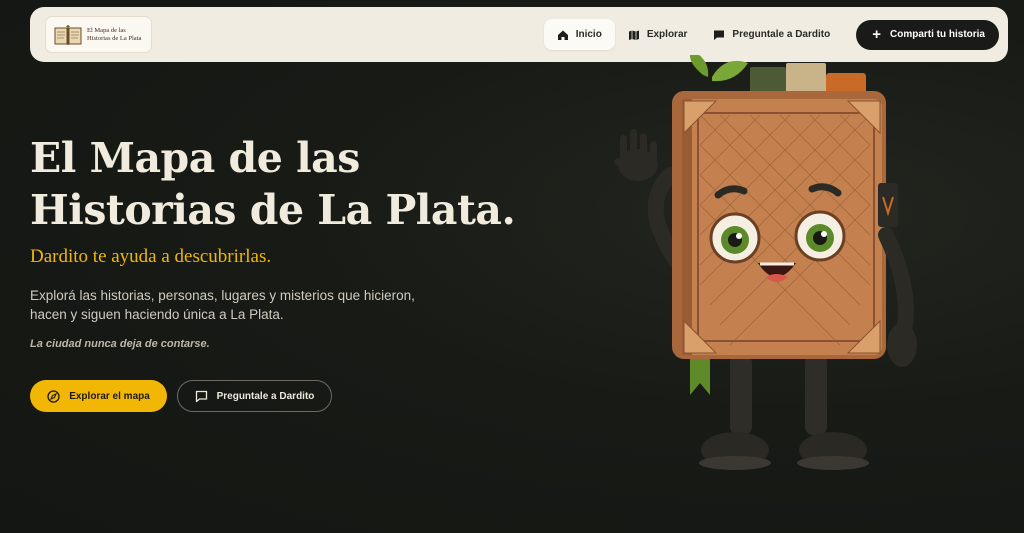 The height and width of the screenshot is (533, 1024). What do you see at coordinates (781, 34) in the screenshot?
I see `nav-link-label: Preguntale a Dardito` at bounding box center [781, 34].